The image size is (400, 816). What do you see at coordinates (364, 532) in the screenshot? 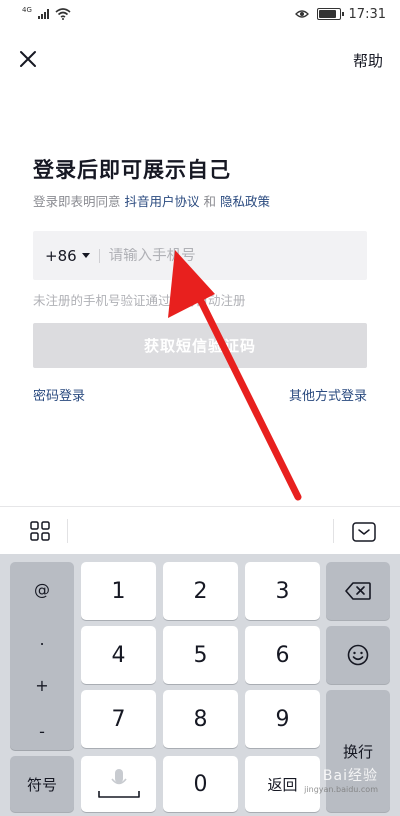
I see `hide-keyboard-icon` at bounding box center [364, 532].